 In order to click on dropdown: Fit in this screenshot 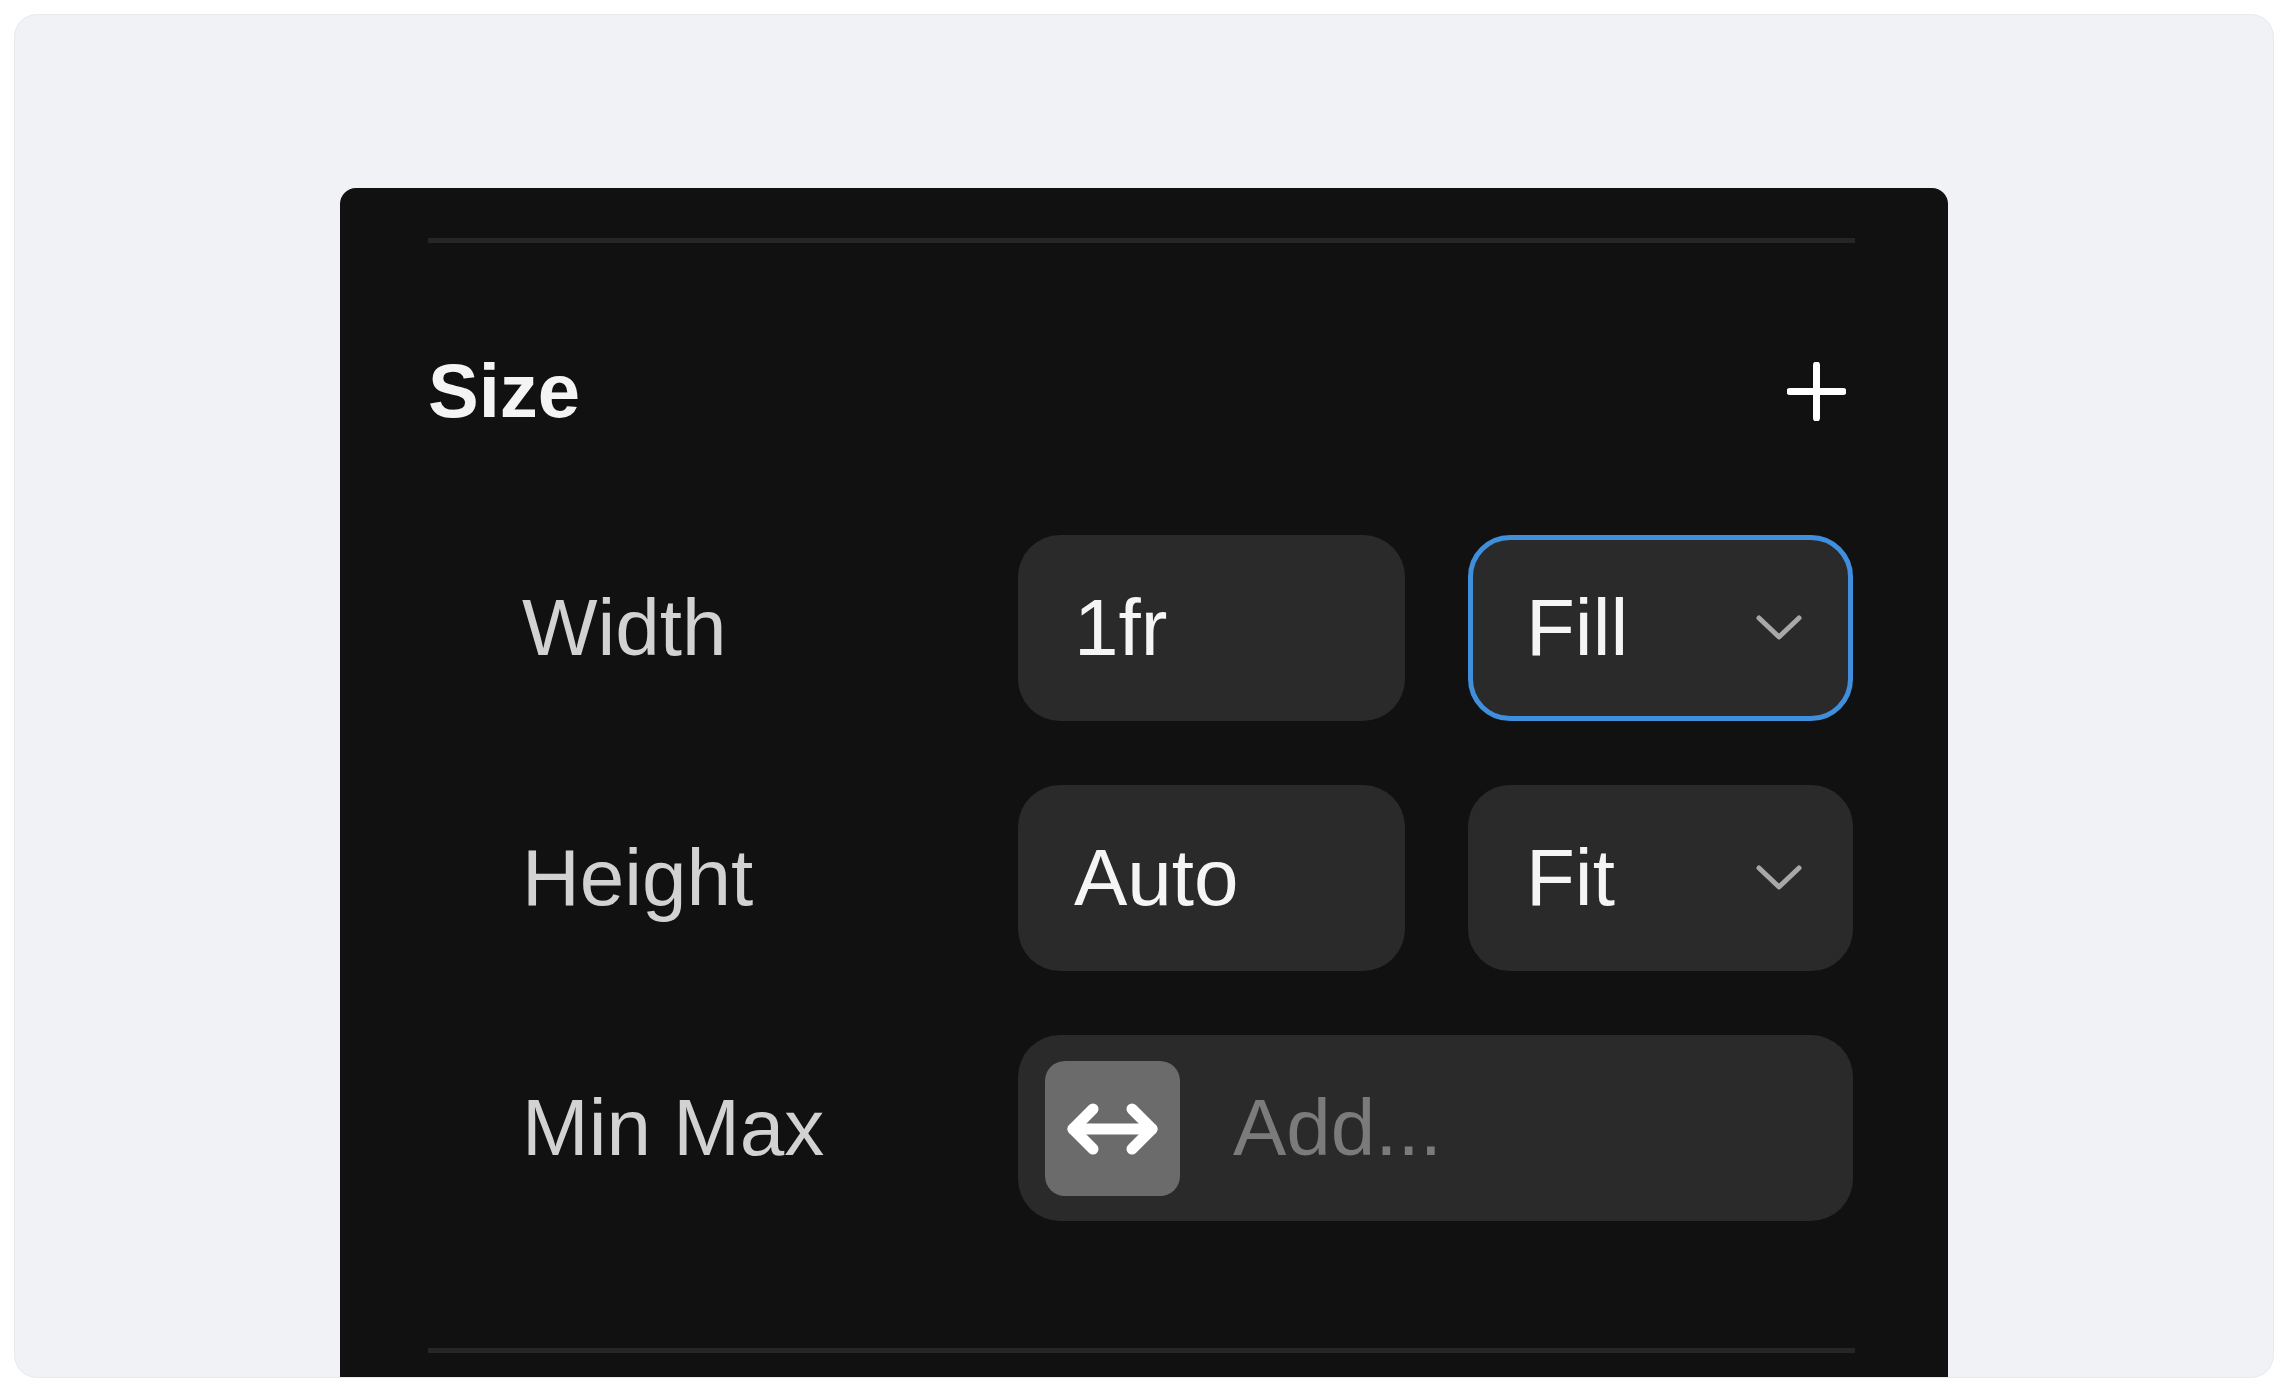, I will do `click(1660, 878)`.